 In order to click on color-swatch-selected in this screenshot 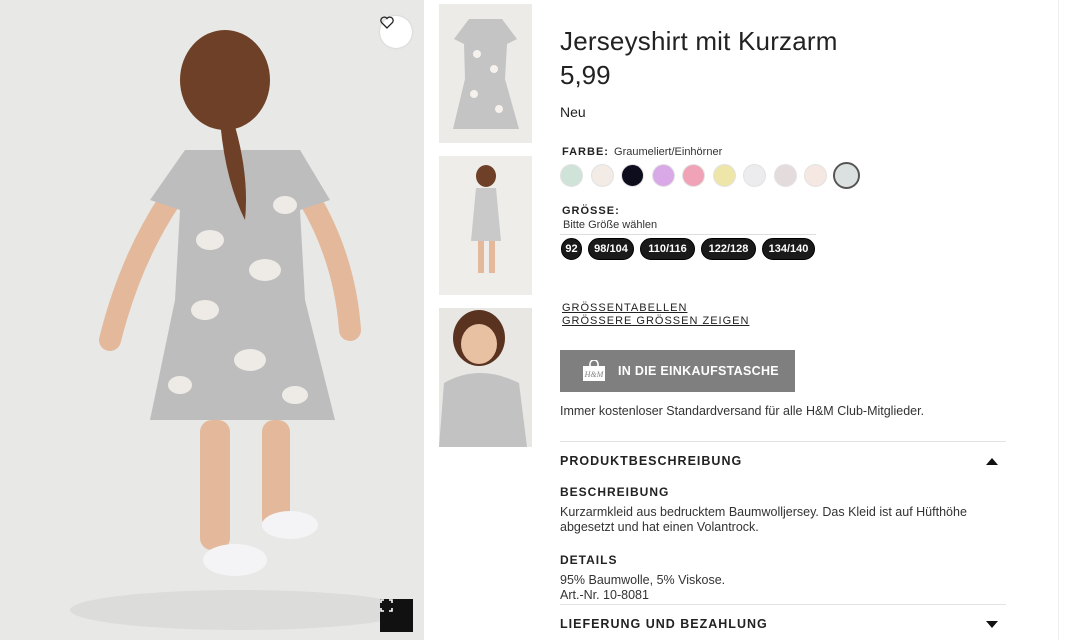, I will do `click(846, 175)`.